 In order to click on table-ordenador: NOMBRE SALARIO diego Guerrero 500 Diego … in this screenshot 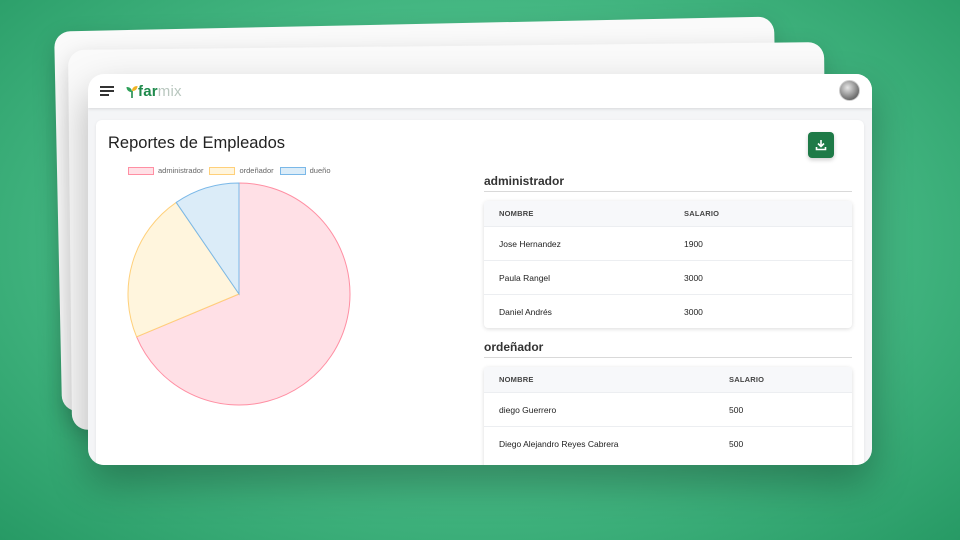, I will do `click(668, 416)`.